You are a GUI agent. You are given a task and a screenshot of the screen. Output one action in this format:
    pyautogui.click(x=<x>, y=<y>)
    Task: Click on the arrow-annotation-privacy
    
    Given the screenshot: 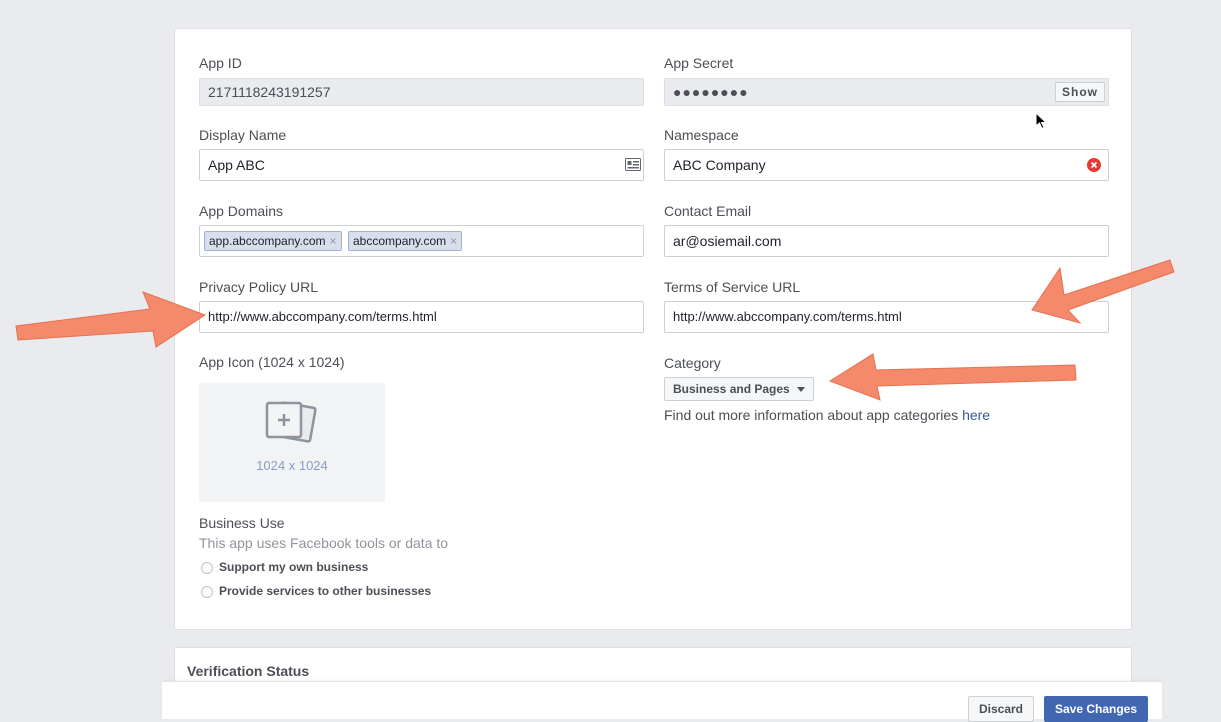 What is the action you would take?
    pyautogui.click(x=111, y=319)
    